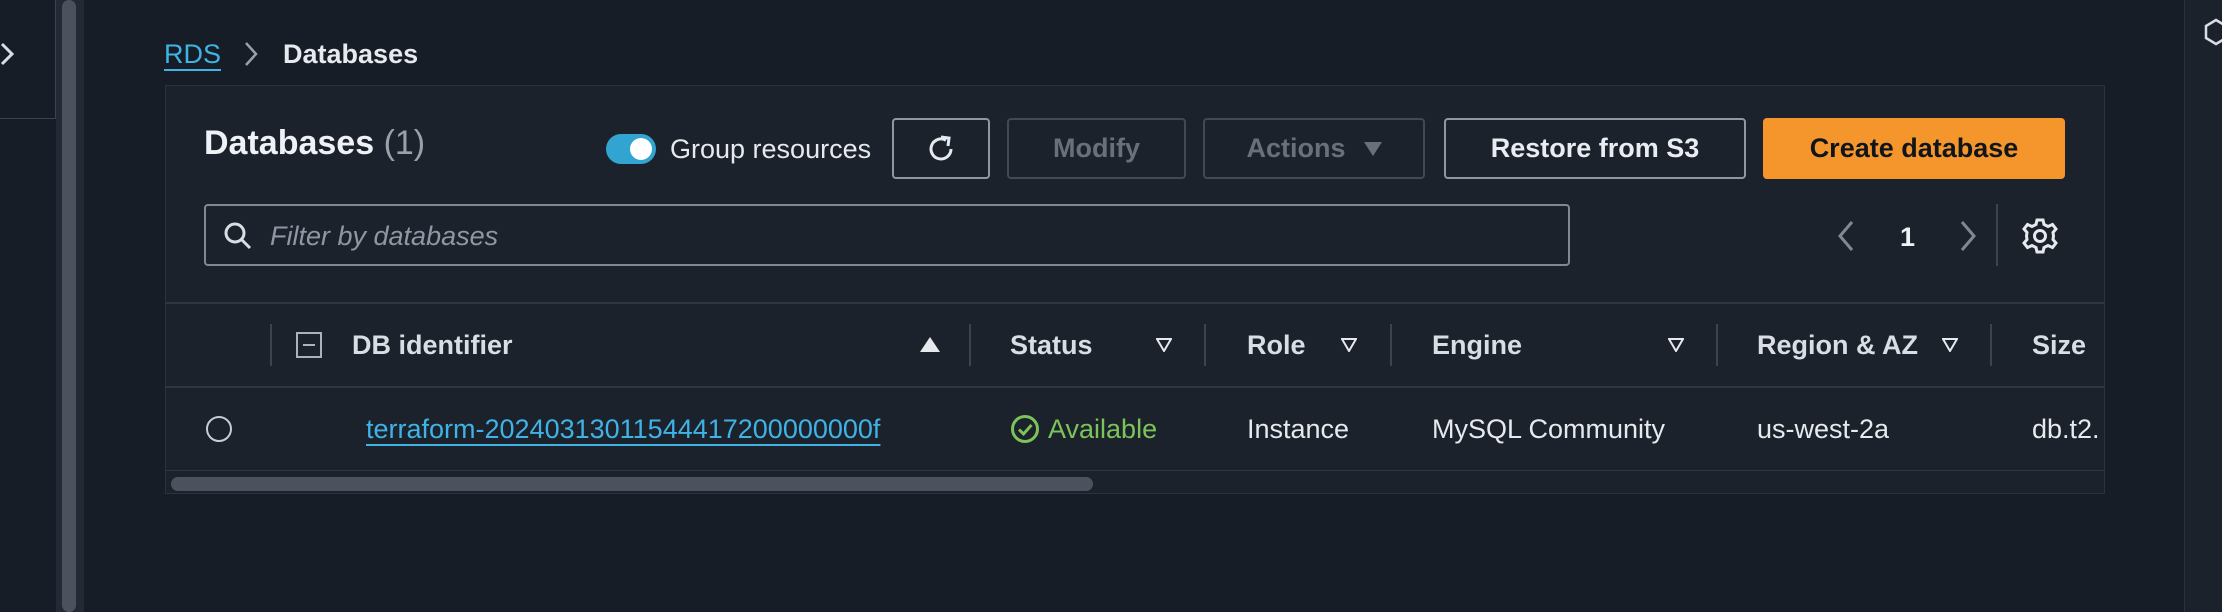  I want to click on breadcrumb-current: Databases, so click(351, 53).